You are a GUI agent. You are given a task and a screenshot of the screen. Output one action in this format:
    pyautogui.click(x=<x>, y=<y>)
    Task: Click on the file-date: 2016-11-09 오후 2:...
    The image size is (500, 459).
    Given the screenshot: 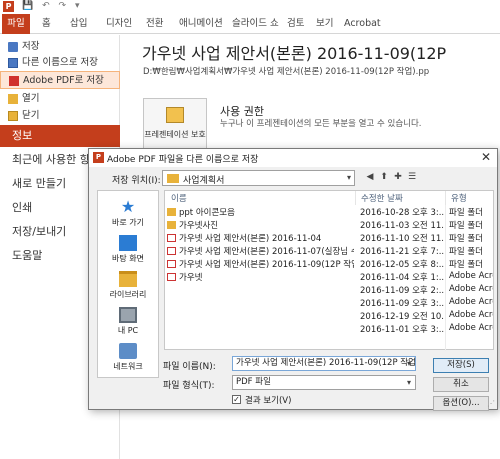 What is the action you would take?
    pyautogui.click(x=402, y=291)
    